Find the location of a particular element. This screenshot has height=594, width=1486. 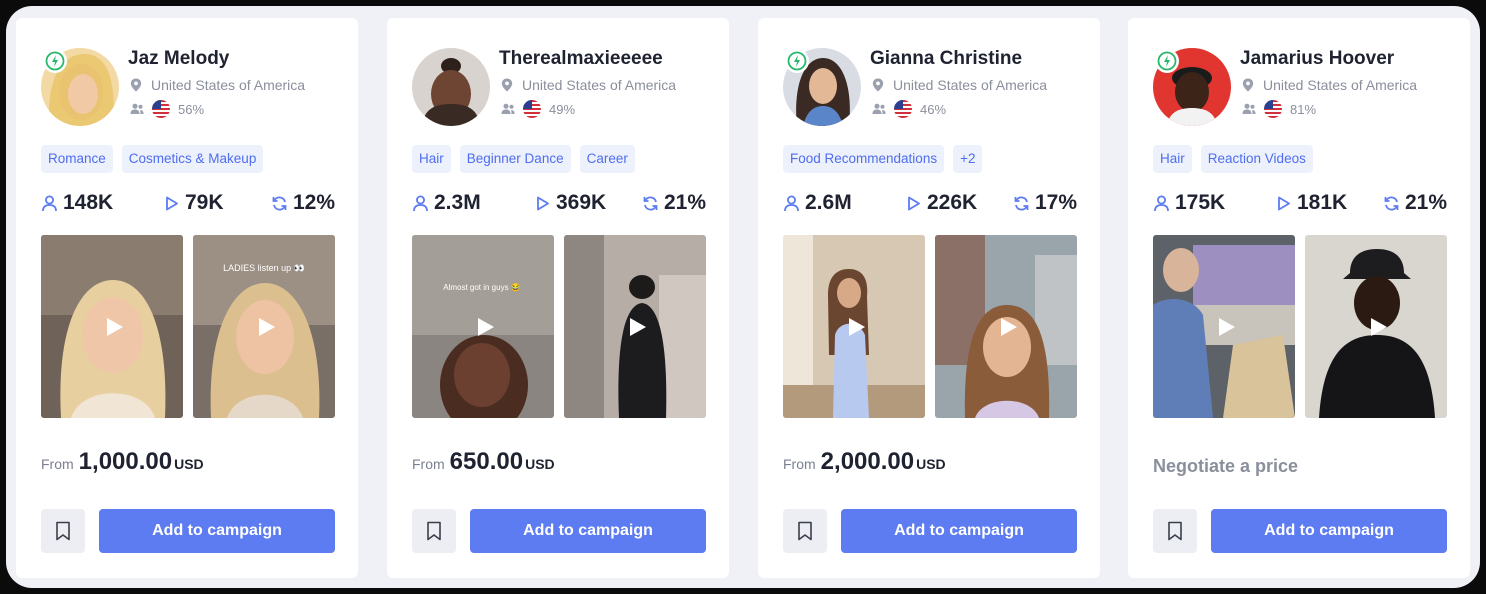

engagement-value: 12% is located at coordinates (313, 202).